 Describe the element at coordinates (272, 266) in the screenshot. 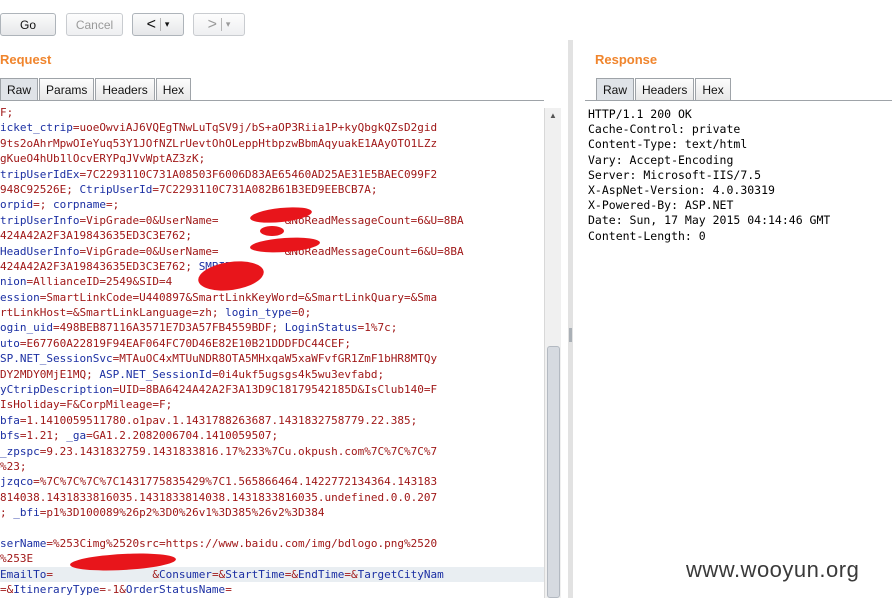

I see `request-line: 424A42A2F3A19843635ED3C3E762; SMBID=;` at that location.